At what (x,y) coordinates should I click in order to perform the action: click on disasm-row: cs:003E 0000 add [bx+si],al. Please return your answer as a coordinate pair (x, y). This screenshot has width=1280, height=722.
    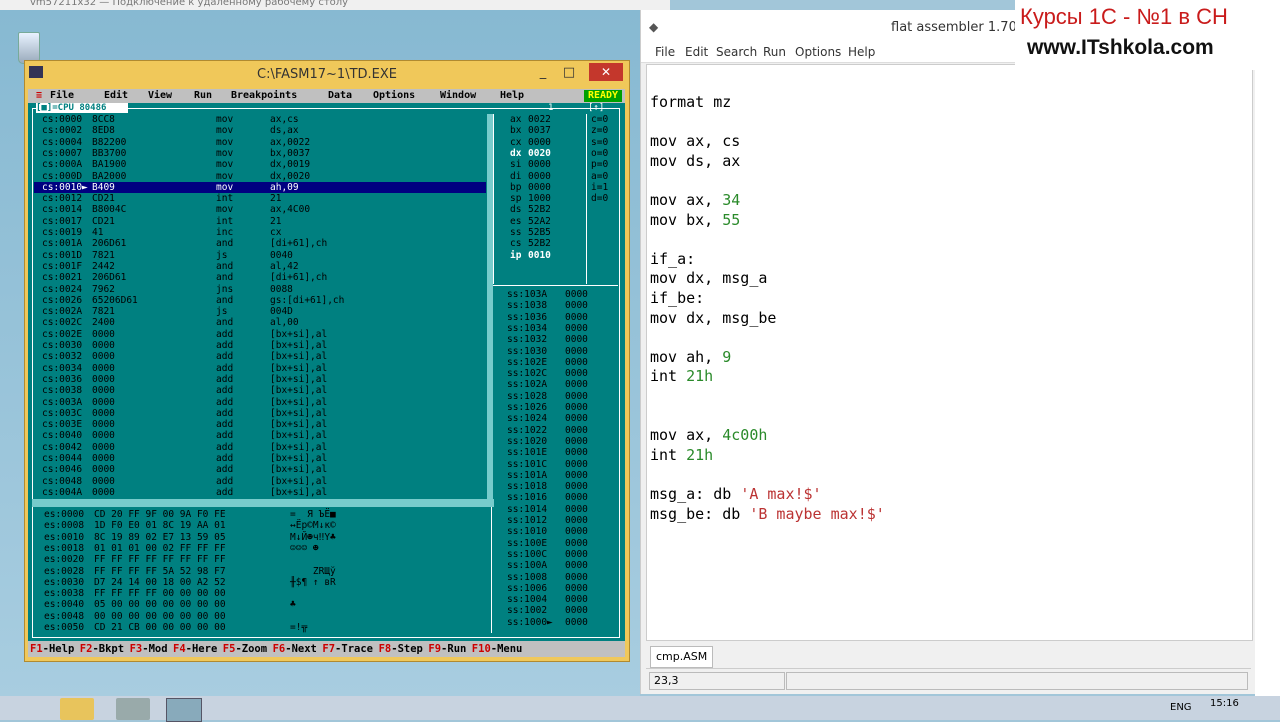
    Looking at the image, I should click on (260, 424).